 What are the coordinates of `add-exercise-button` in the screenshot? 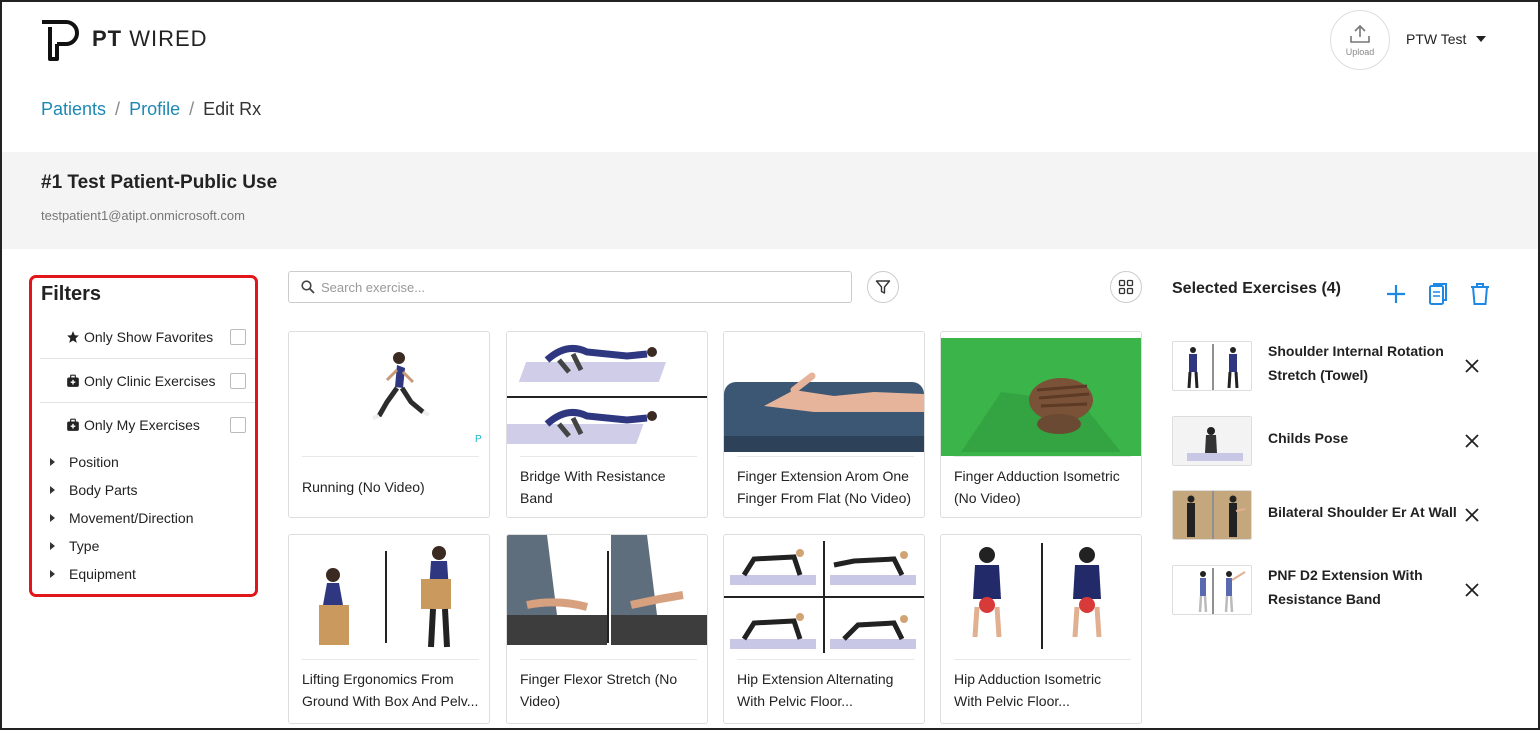 It's located at (1396, 294).